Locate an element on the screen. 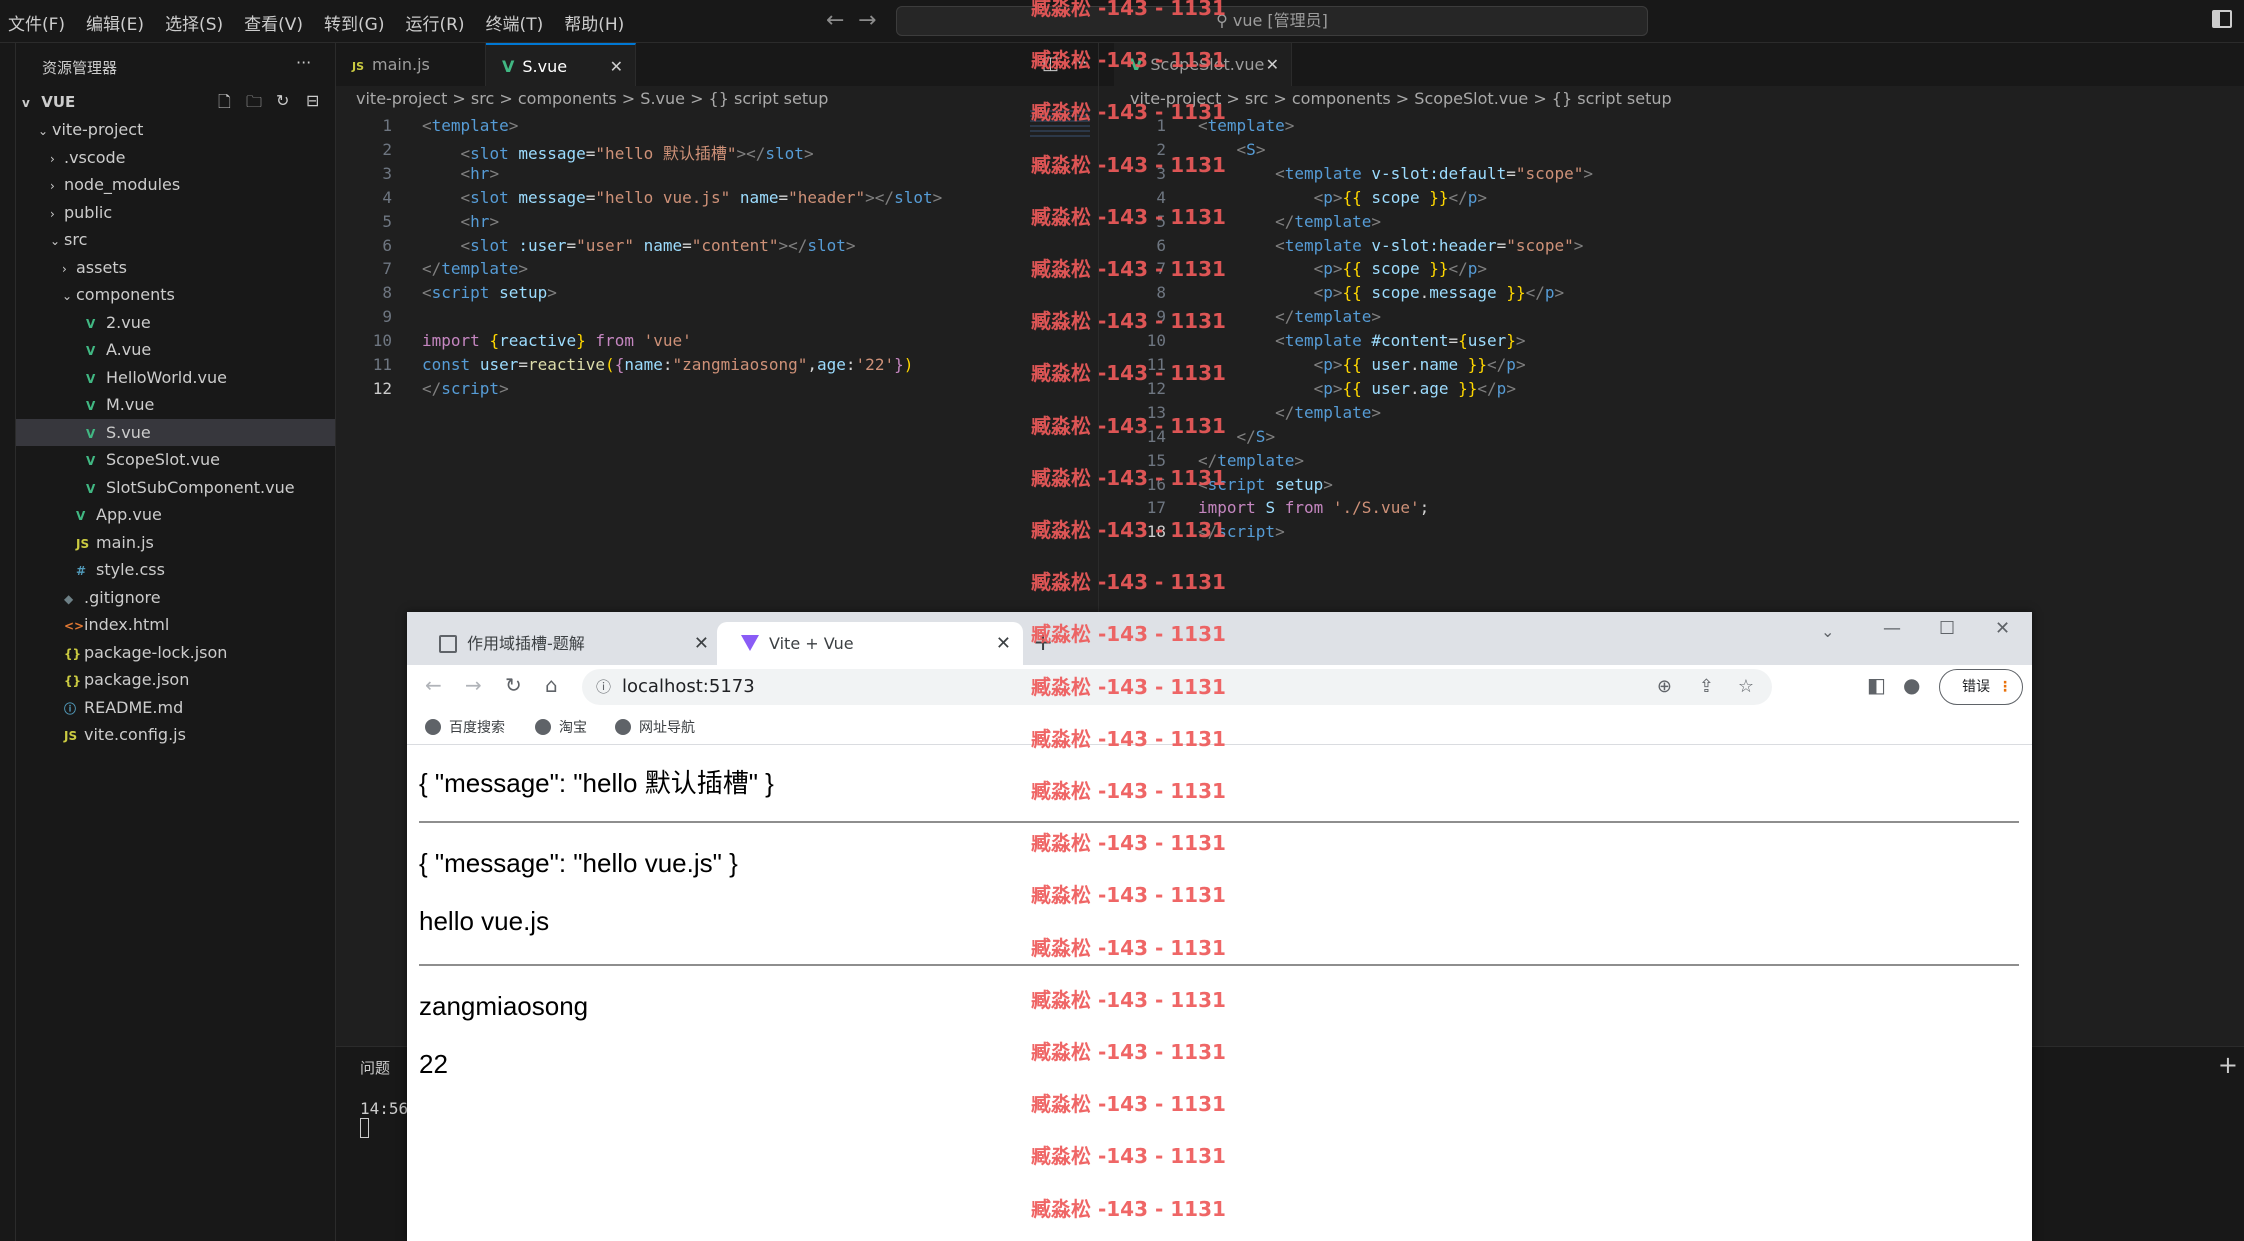  tree-item: V S.vue is located at coordinates (175, 432).